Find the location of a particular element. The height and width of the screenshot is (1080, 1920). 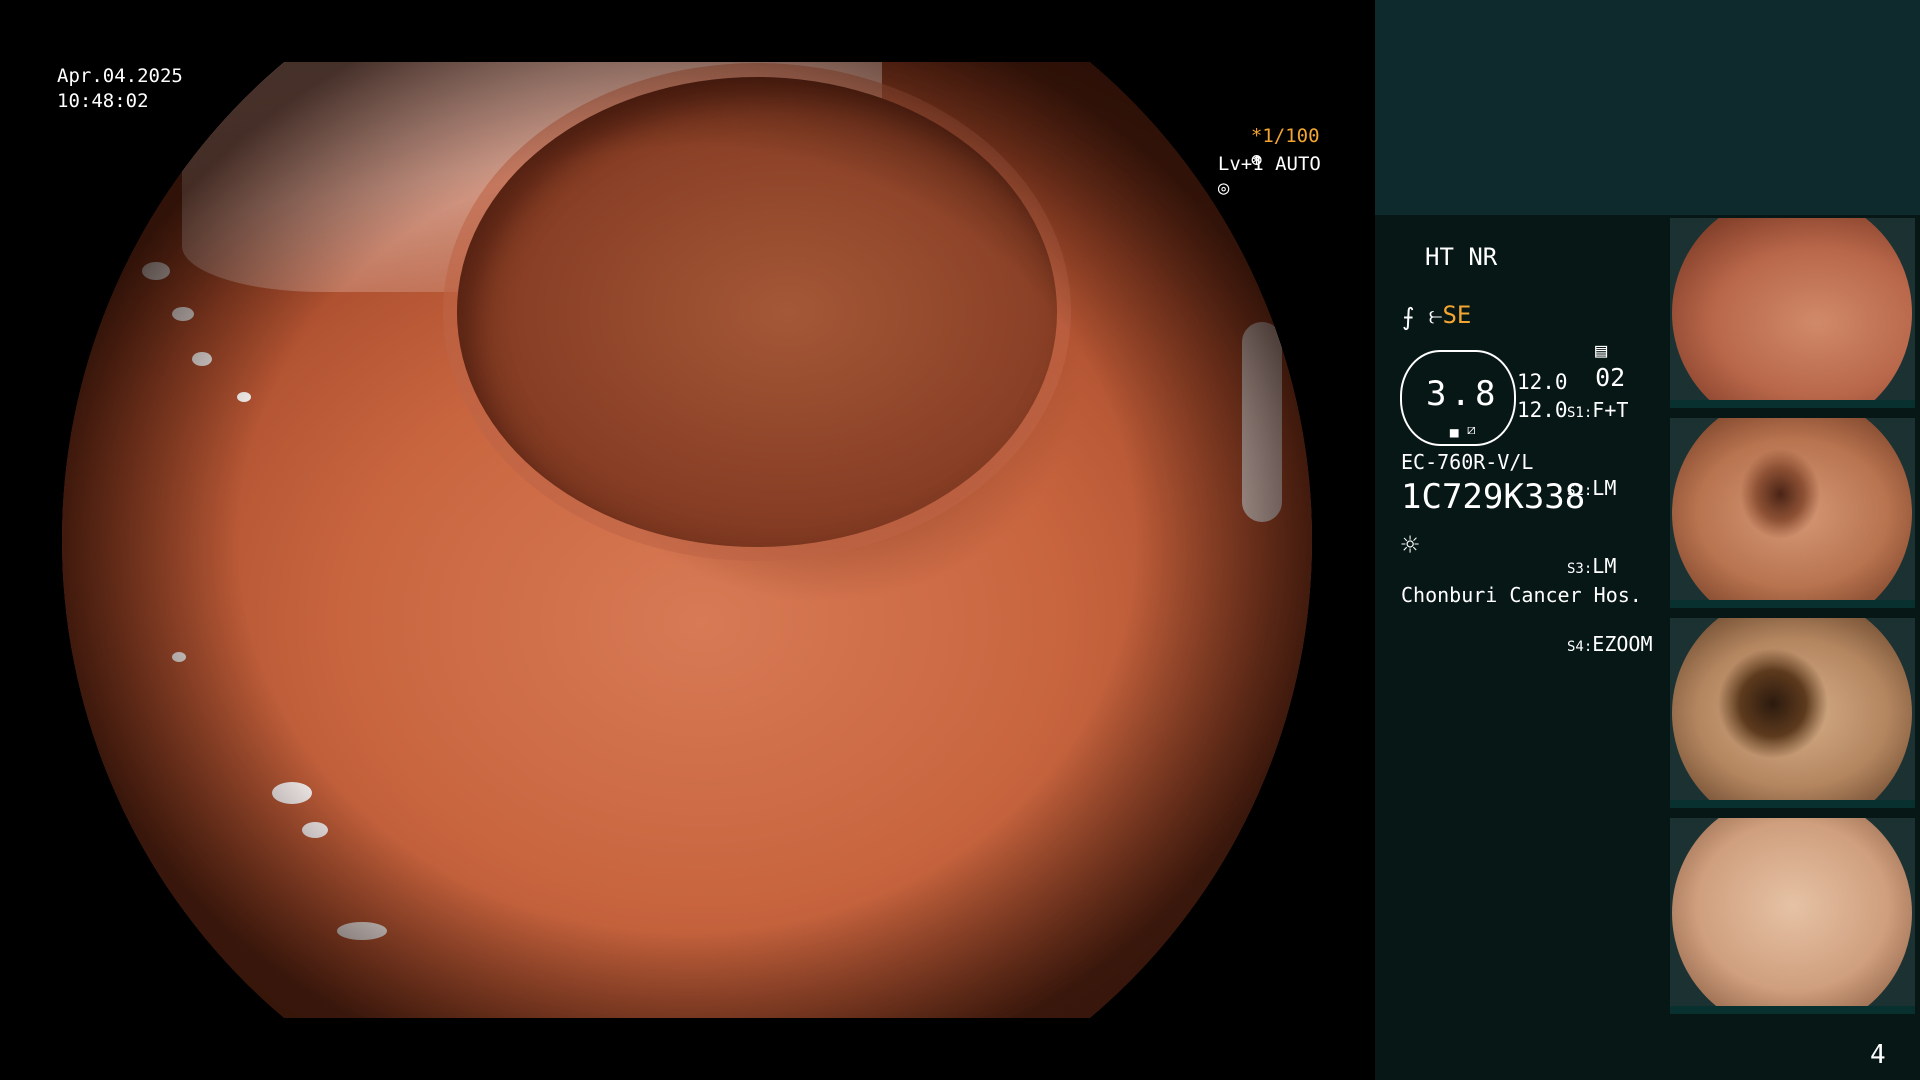

switch-s4: S4:EZOOM is located at coordinates (1610, 646).